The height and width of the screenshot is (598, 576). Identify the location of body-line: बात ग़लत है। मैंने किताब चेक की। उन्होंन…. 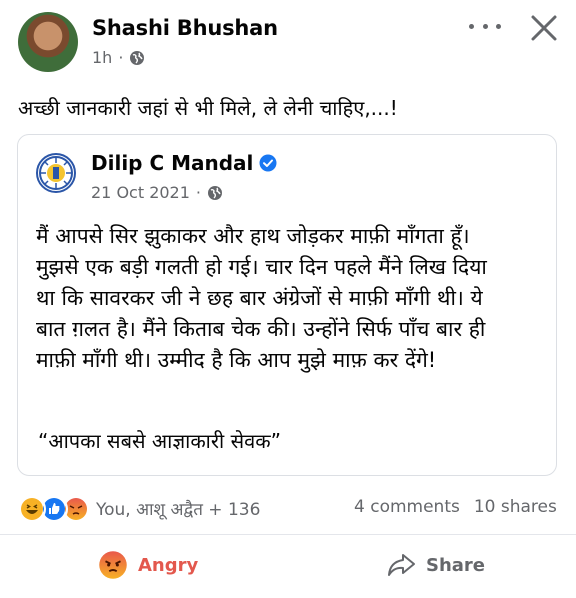
(261, 329).